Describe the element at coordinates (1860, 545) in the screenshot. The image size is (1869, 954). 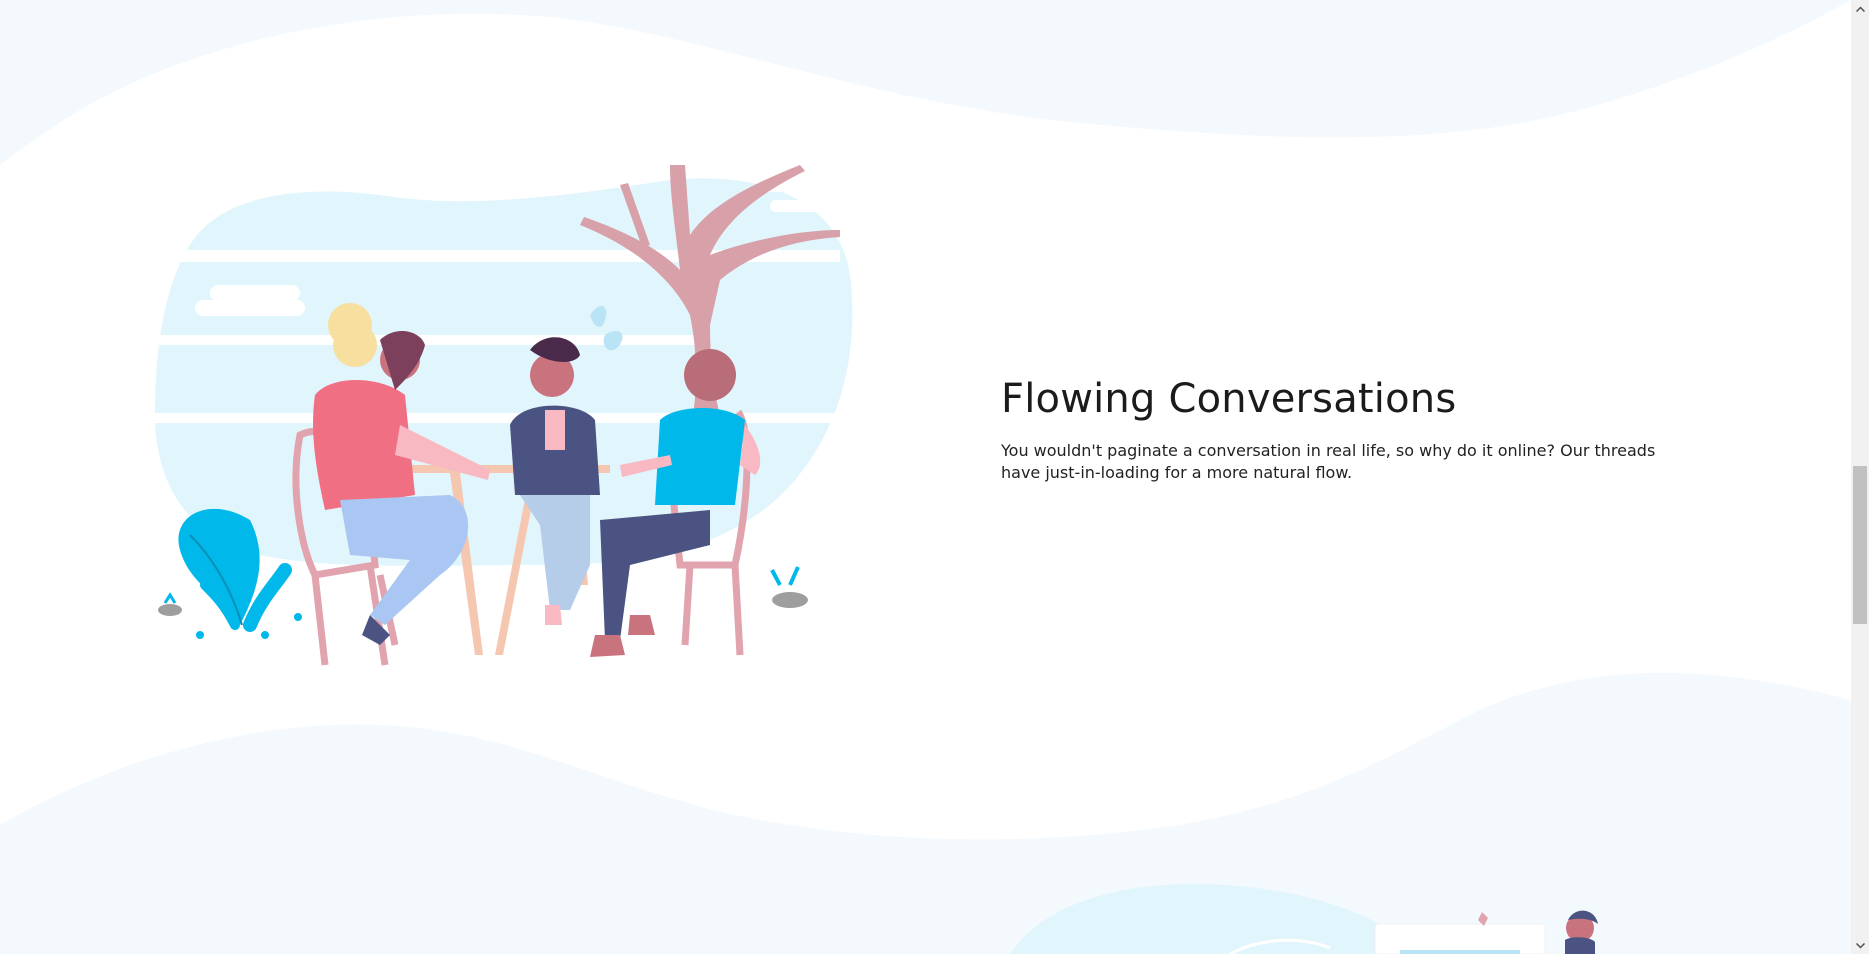
I see `scrollbar-thumb` at that location.